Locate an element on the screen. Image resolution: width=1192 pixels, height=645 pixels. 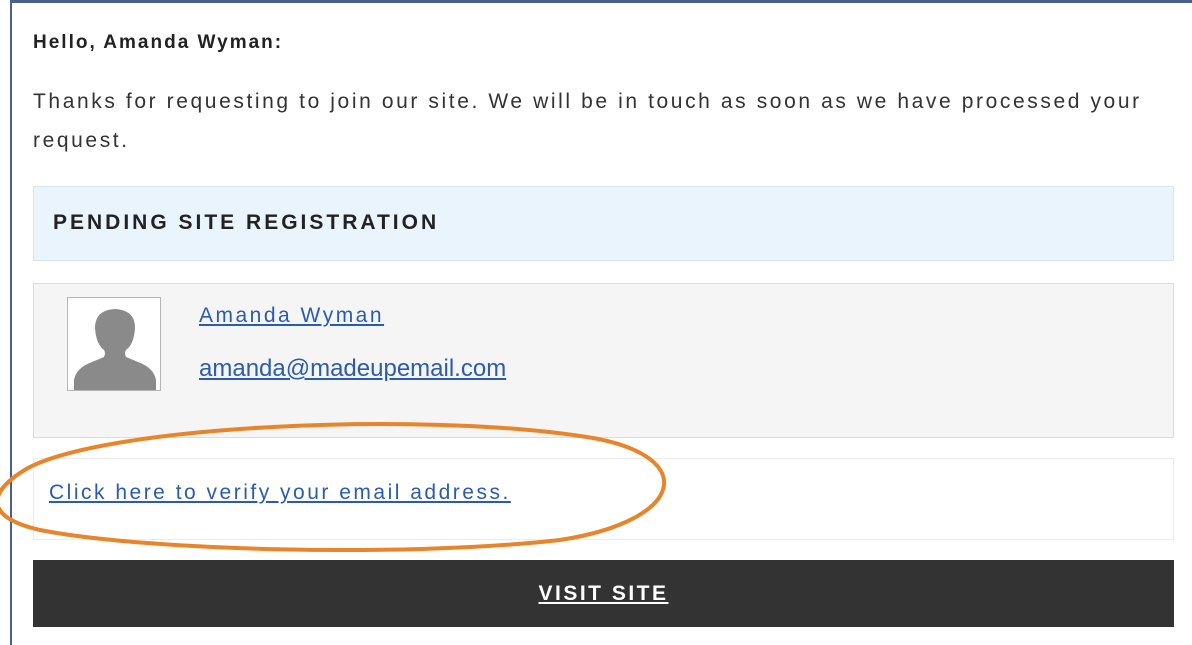
user-email-link: amanda@madeupemail.com is located at coordinates (352, 369).